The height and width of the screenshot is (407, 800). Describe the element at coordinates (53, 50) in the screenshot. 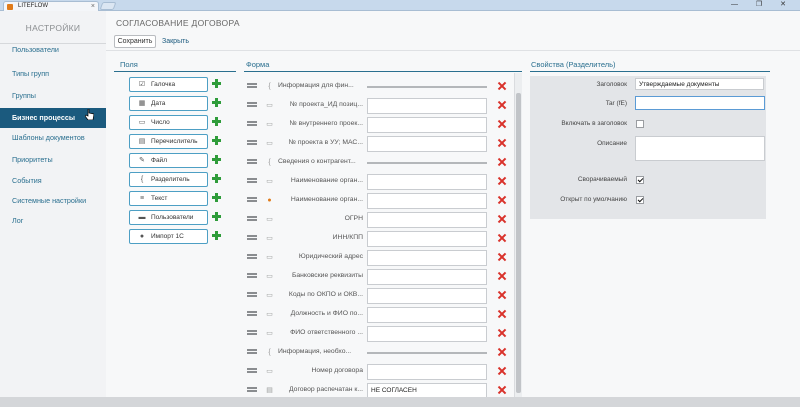

I see `sidebar-item-1: Пользователи` at that location.